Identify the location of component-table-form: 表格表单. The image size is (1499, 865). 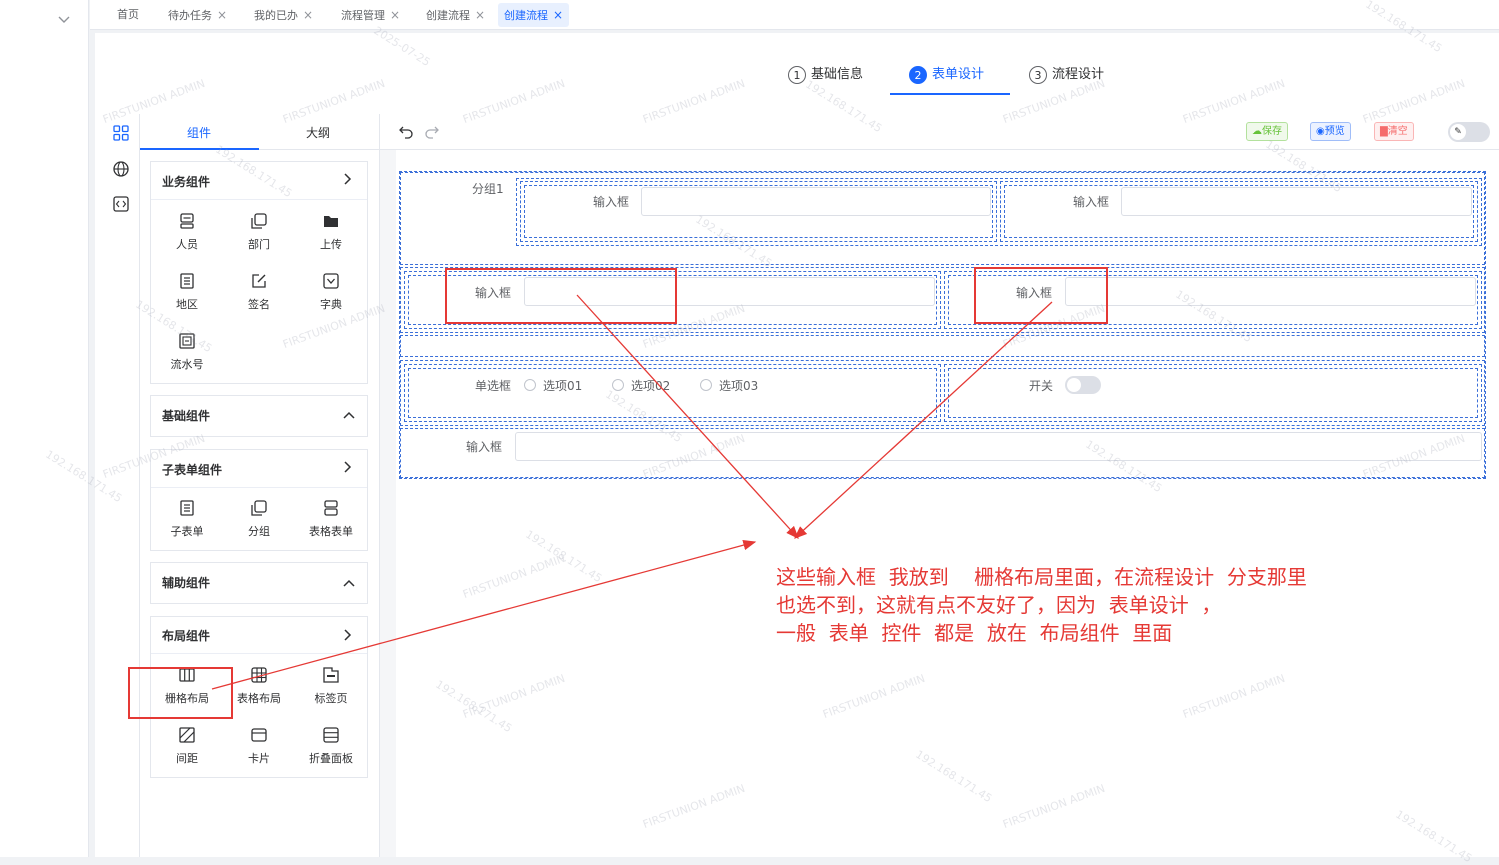
(331, 519).